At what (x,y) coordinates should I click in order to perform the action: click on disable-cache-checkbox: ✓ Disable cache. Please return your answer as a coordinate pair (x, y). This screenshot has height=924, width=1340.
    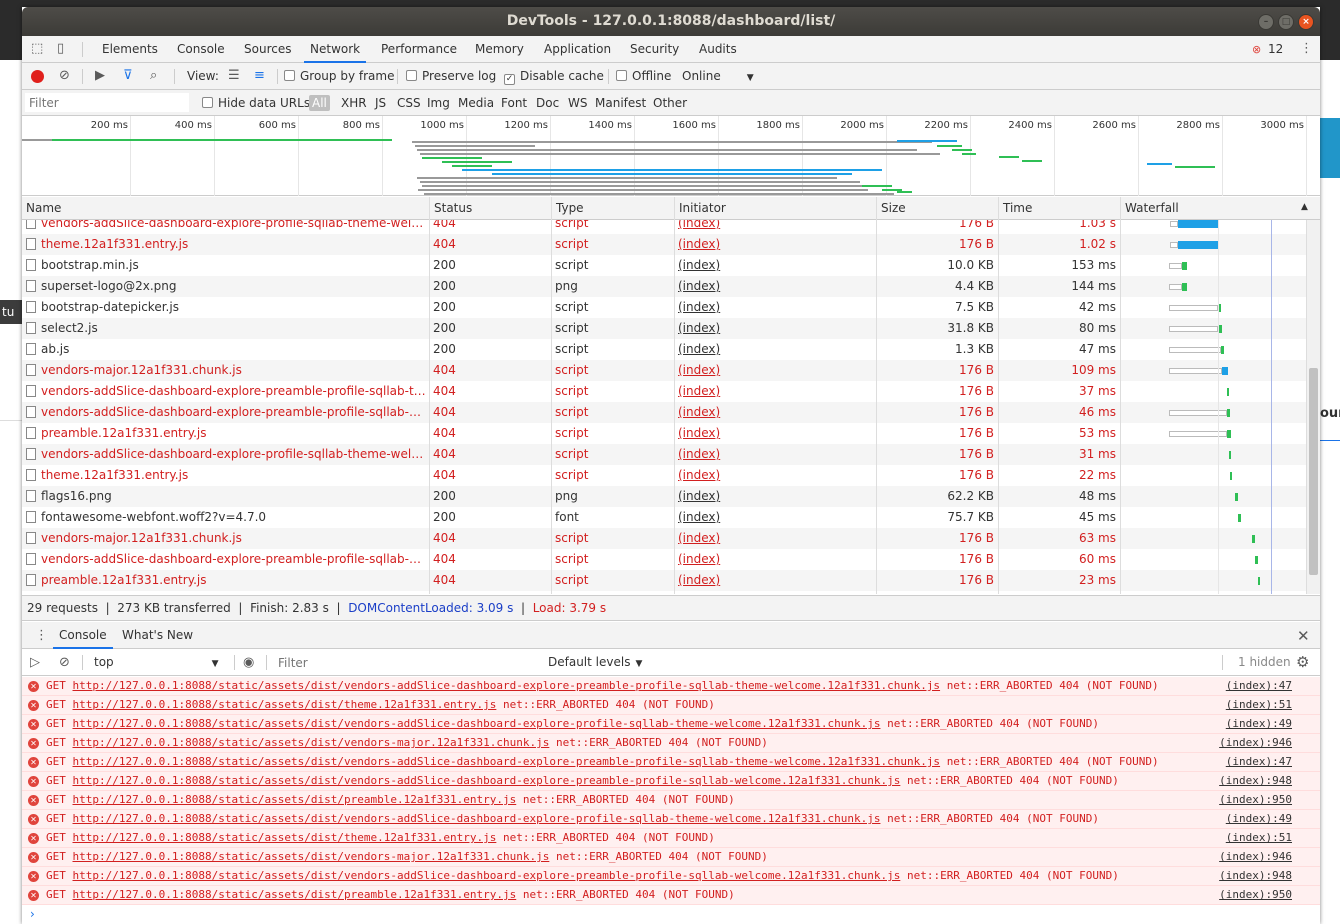
    Looking at the image, I should click on (554, 77).